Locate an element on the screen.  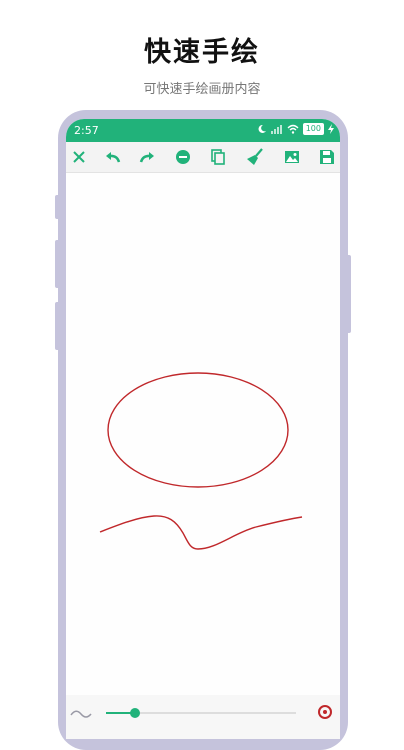
signal-icon is located at coordinates (276, 129).